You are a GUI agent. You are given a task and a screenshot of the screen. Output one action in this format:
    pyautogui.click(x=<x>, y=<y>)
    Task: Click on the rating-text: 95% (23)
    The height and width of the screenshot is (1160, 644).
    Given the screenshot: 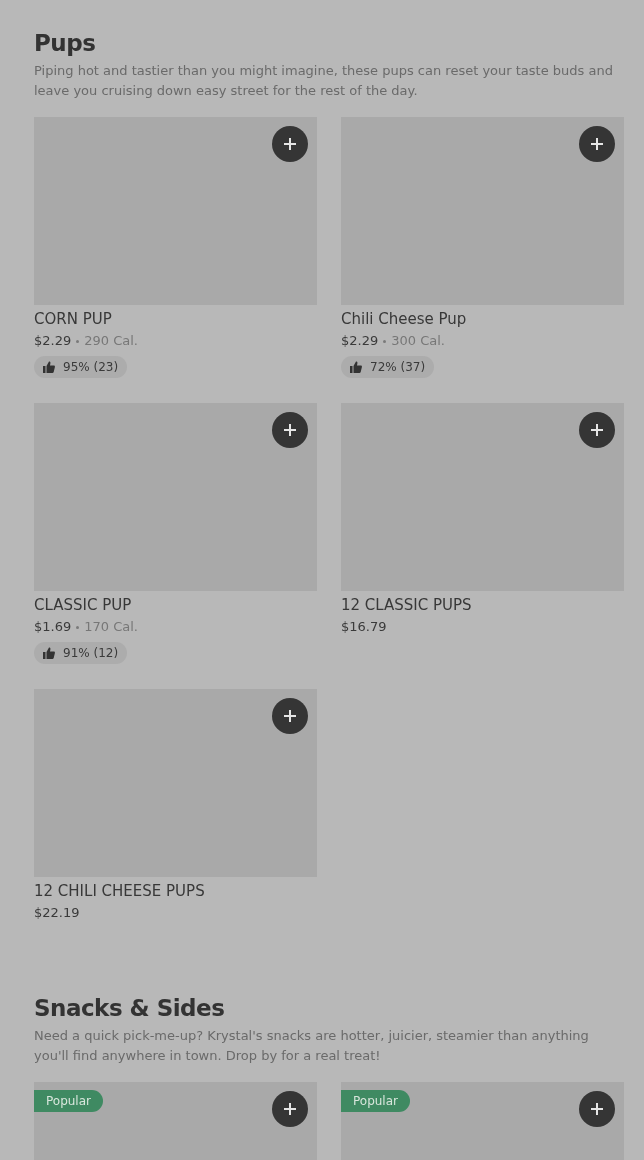 What is the action you would take?
    pyautogui.click(x=91, y=367)
    